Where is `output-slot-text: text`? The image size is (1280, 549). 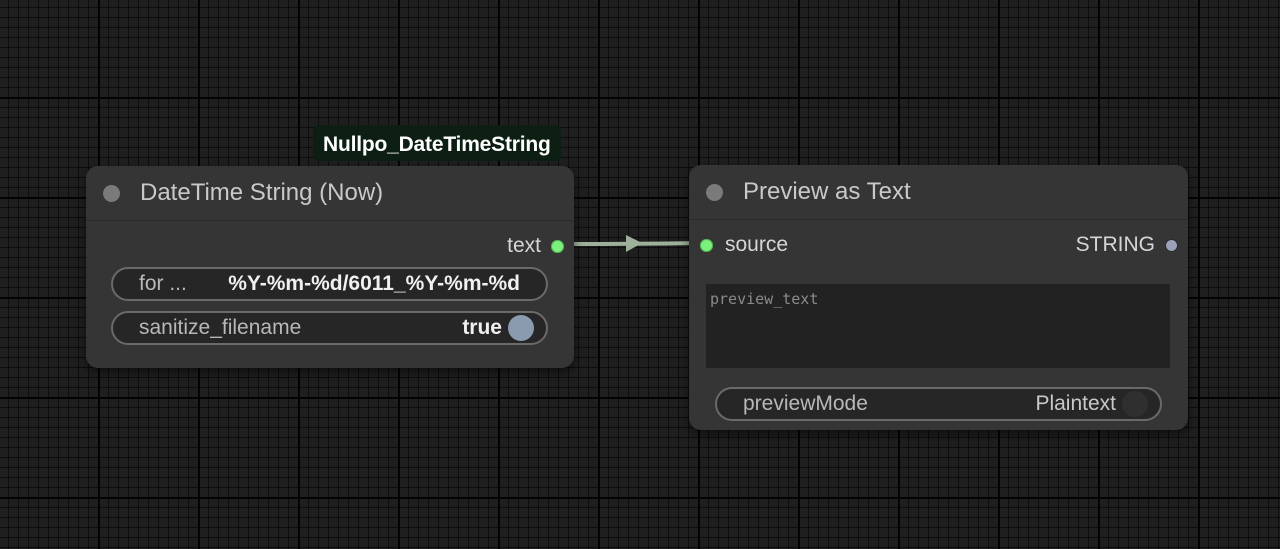
output-slot-text: text is located at coordinates (535, 246).